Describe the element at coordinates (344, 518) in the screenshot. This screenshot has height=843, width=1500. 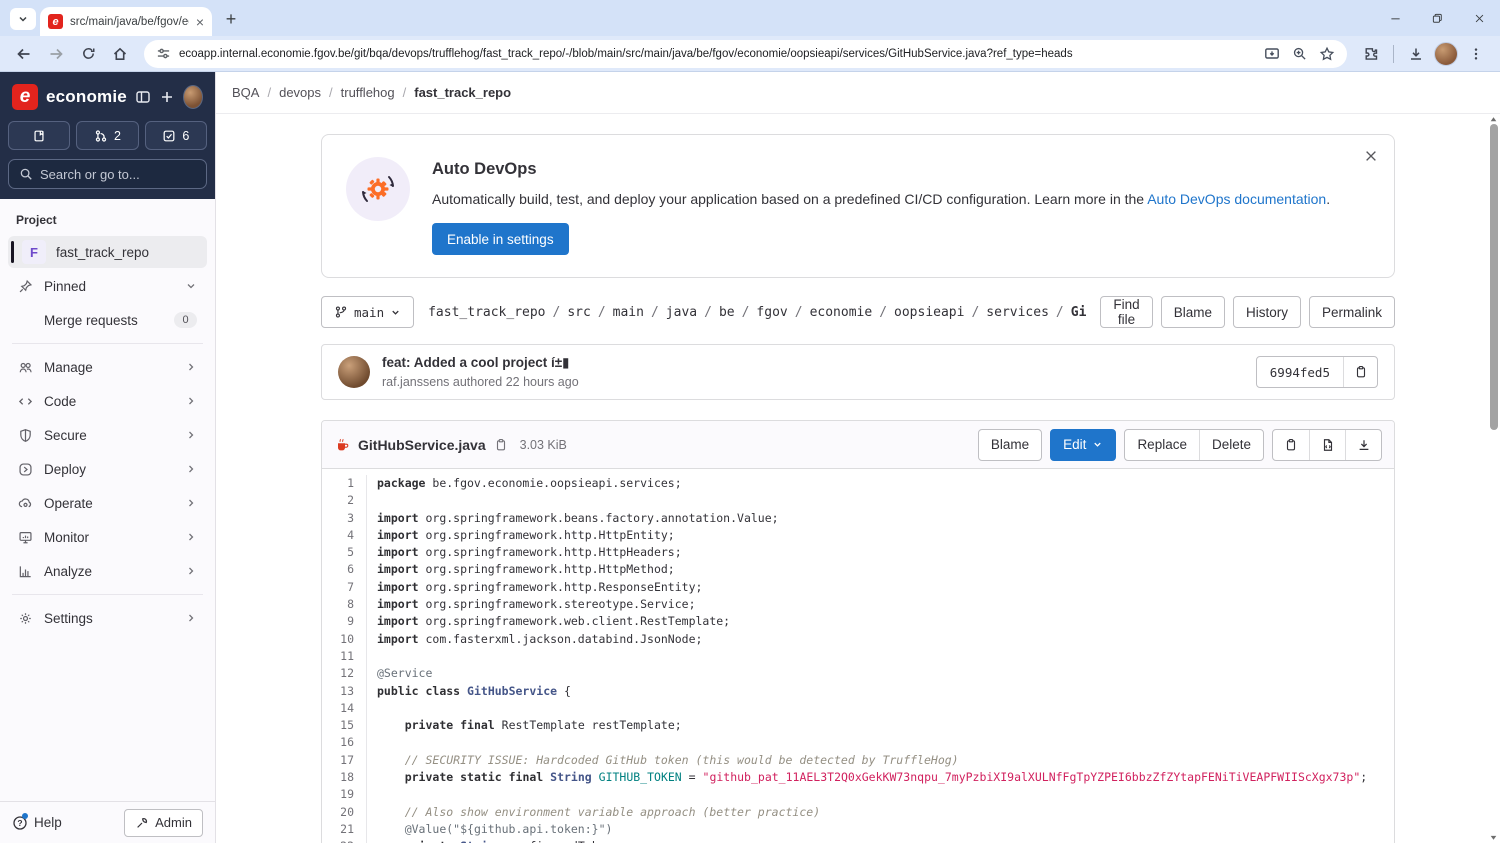
I see `line-number: 3` at that location.